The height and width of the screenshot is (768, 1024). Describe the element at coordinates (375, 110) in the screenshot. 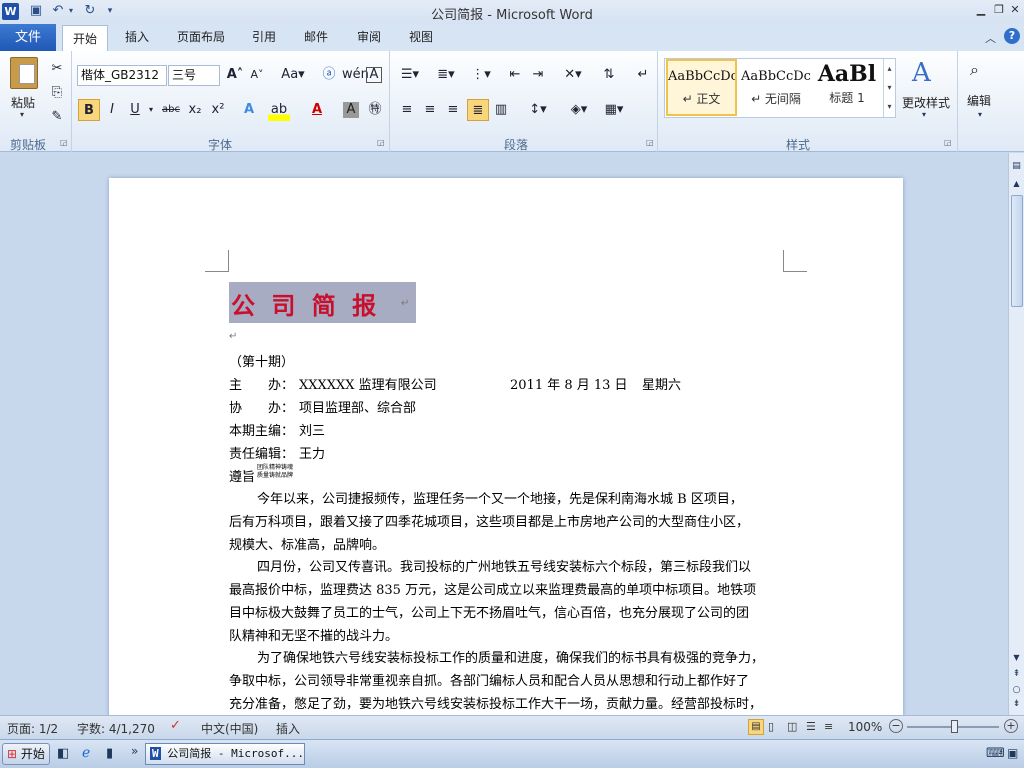

I see `enclose-char-icon: ㊕` at that location.